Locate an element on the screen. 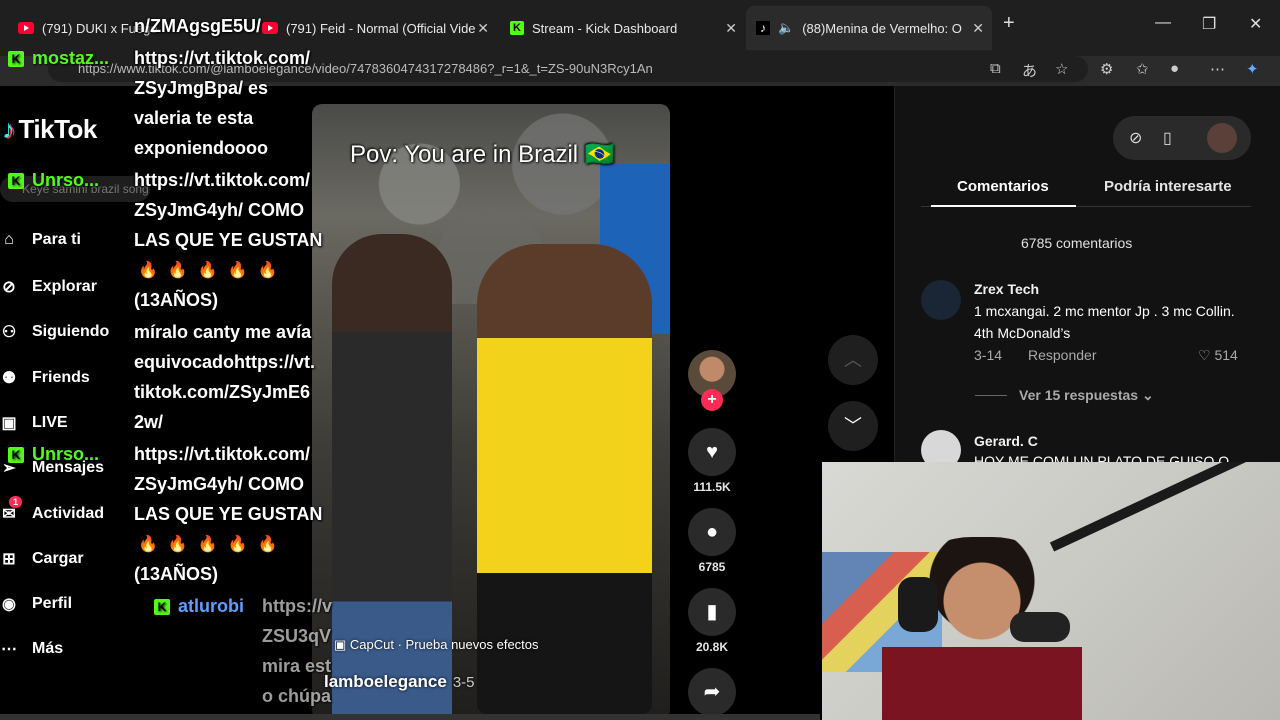  phone-icon: ▯ is located at coordinates (1167, 138).